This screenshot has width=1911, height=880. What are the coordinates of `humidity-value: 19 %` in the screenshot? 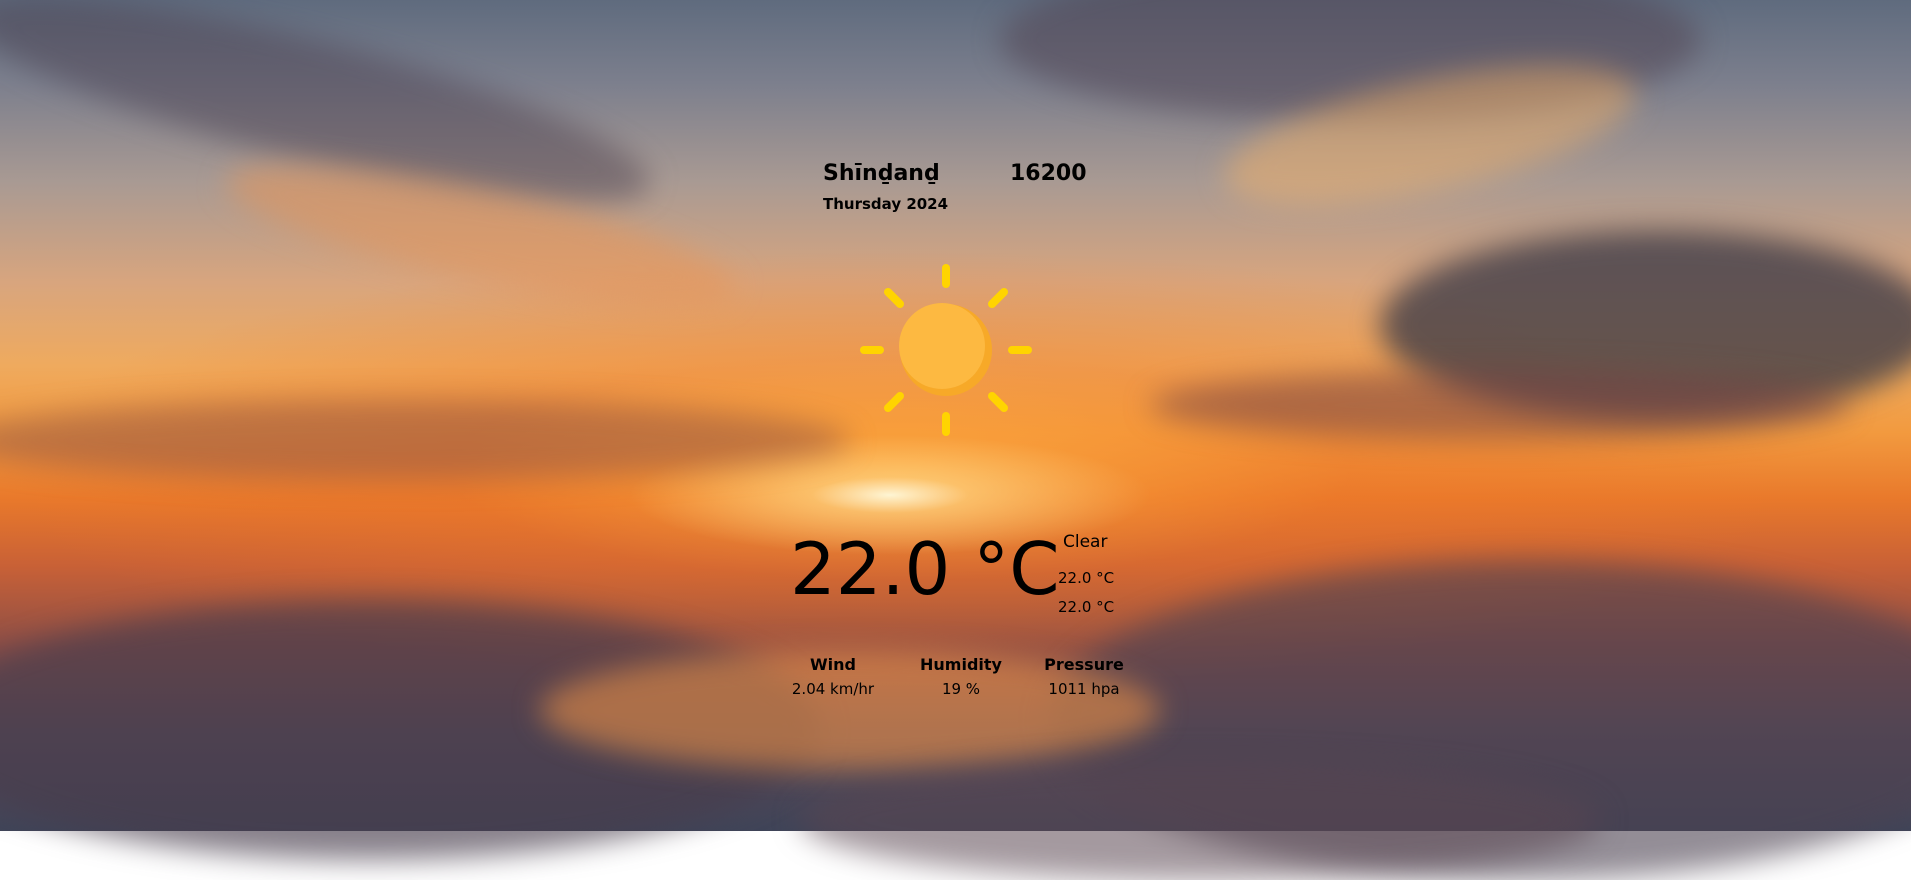 It's located at (961, 689).